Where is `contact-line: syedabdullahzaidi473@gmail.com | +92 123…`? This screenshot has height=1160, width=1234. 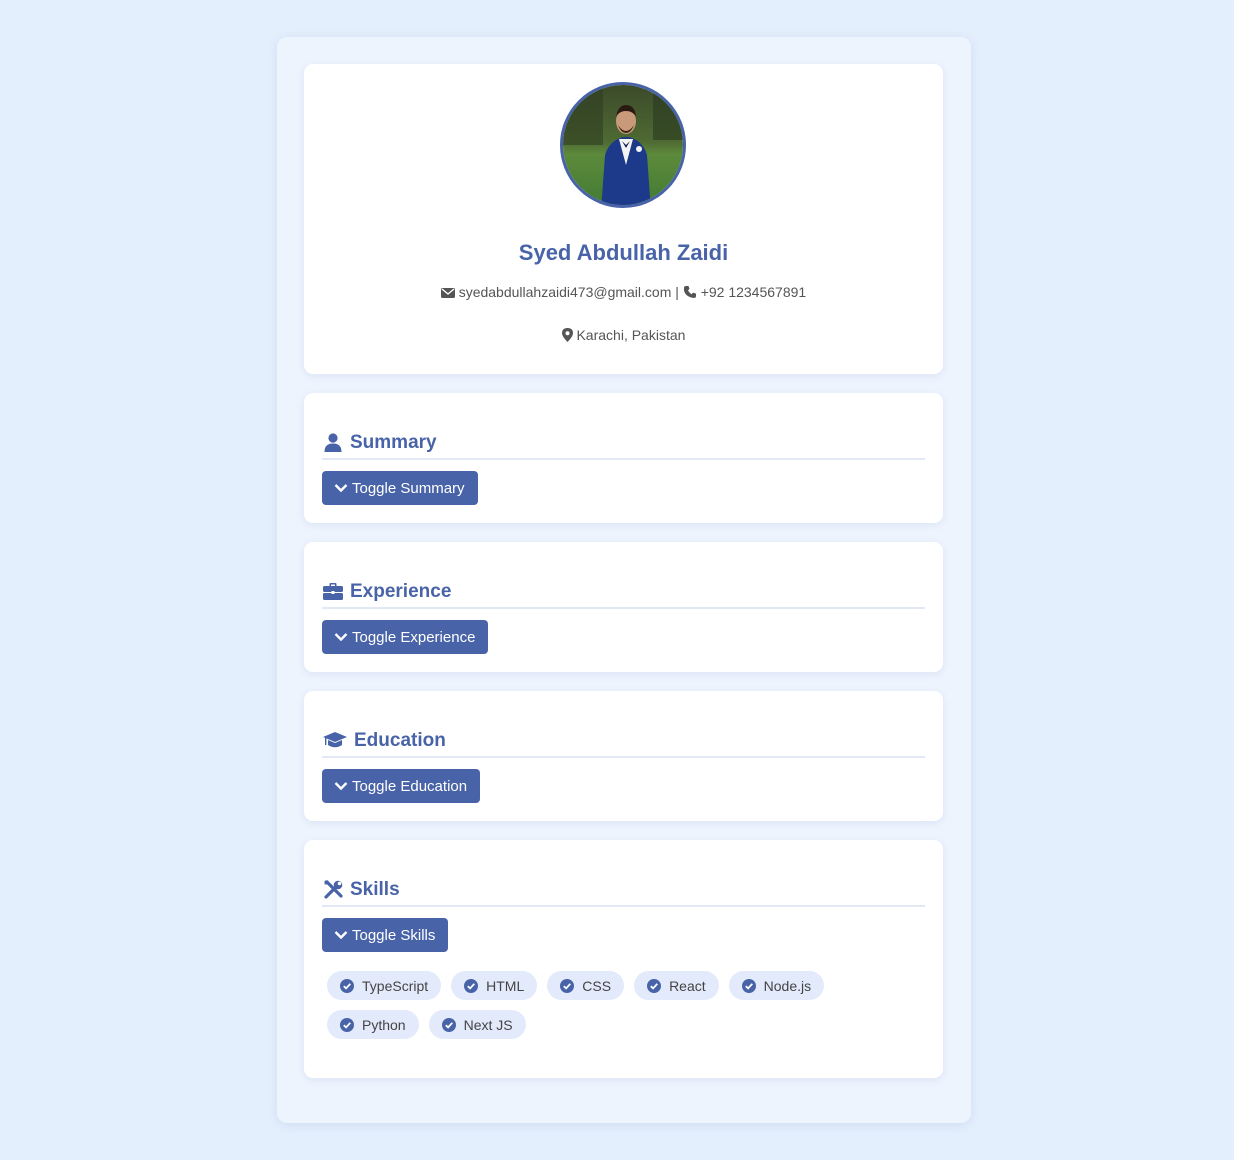 contact-line: syedabdullahzaidi473@gmail.com | +92 123… is located at coordinates (623, 293).